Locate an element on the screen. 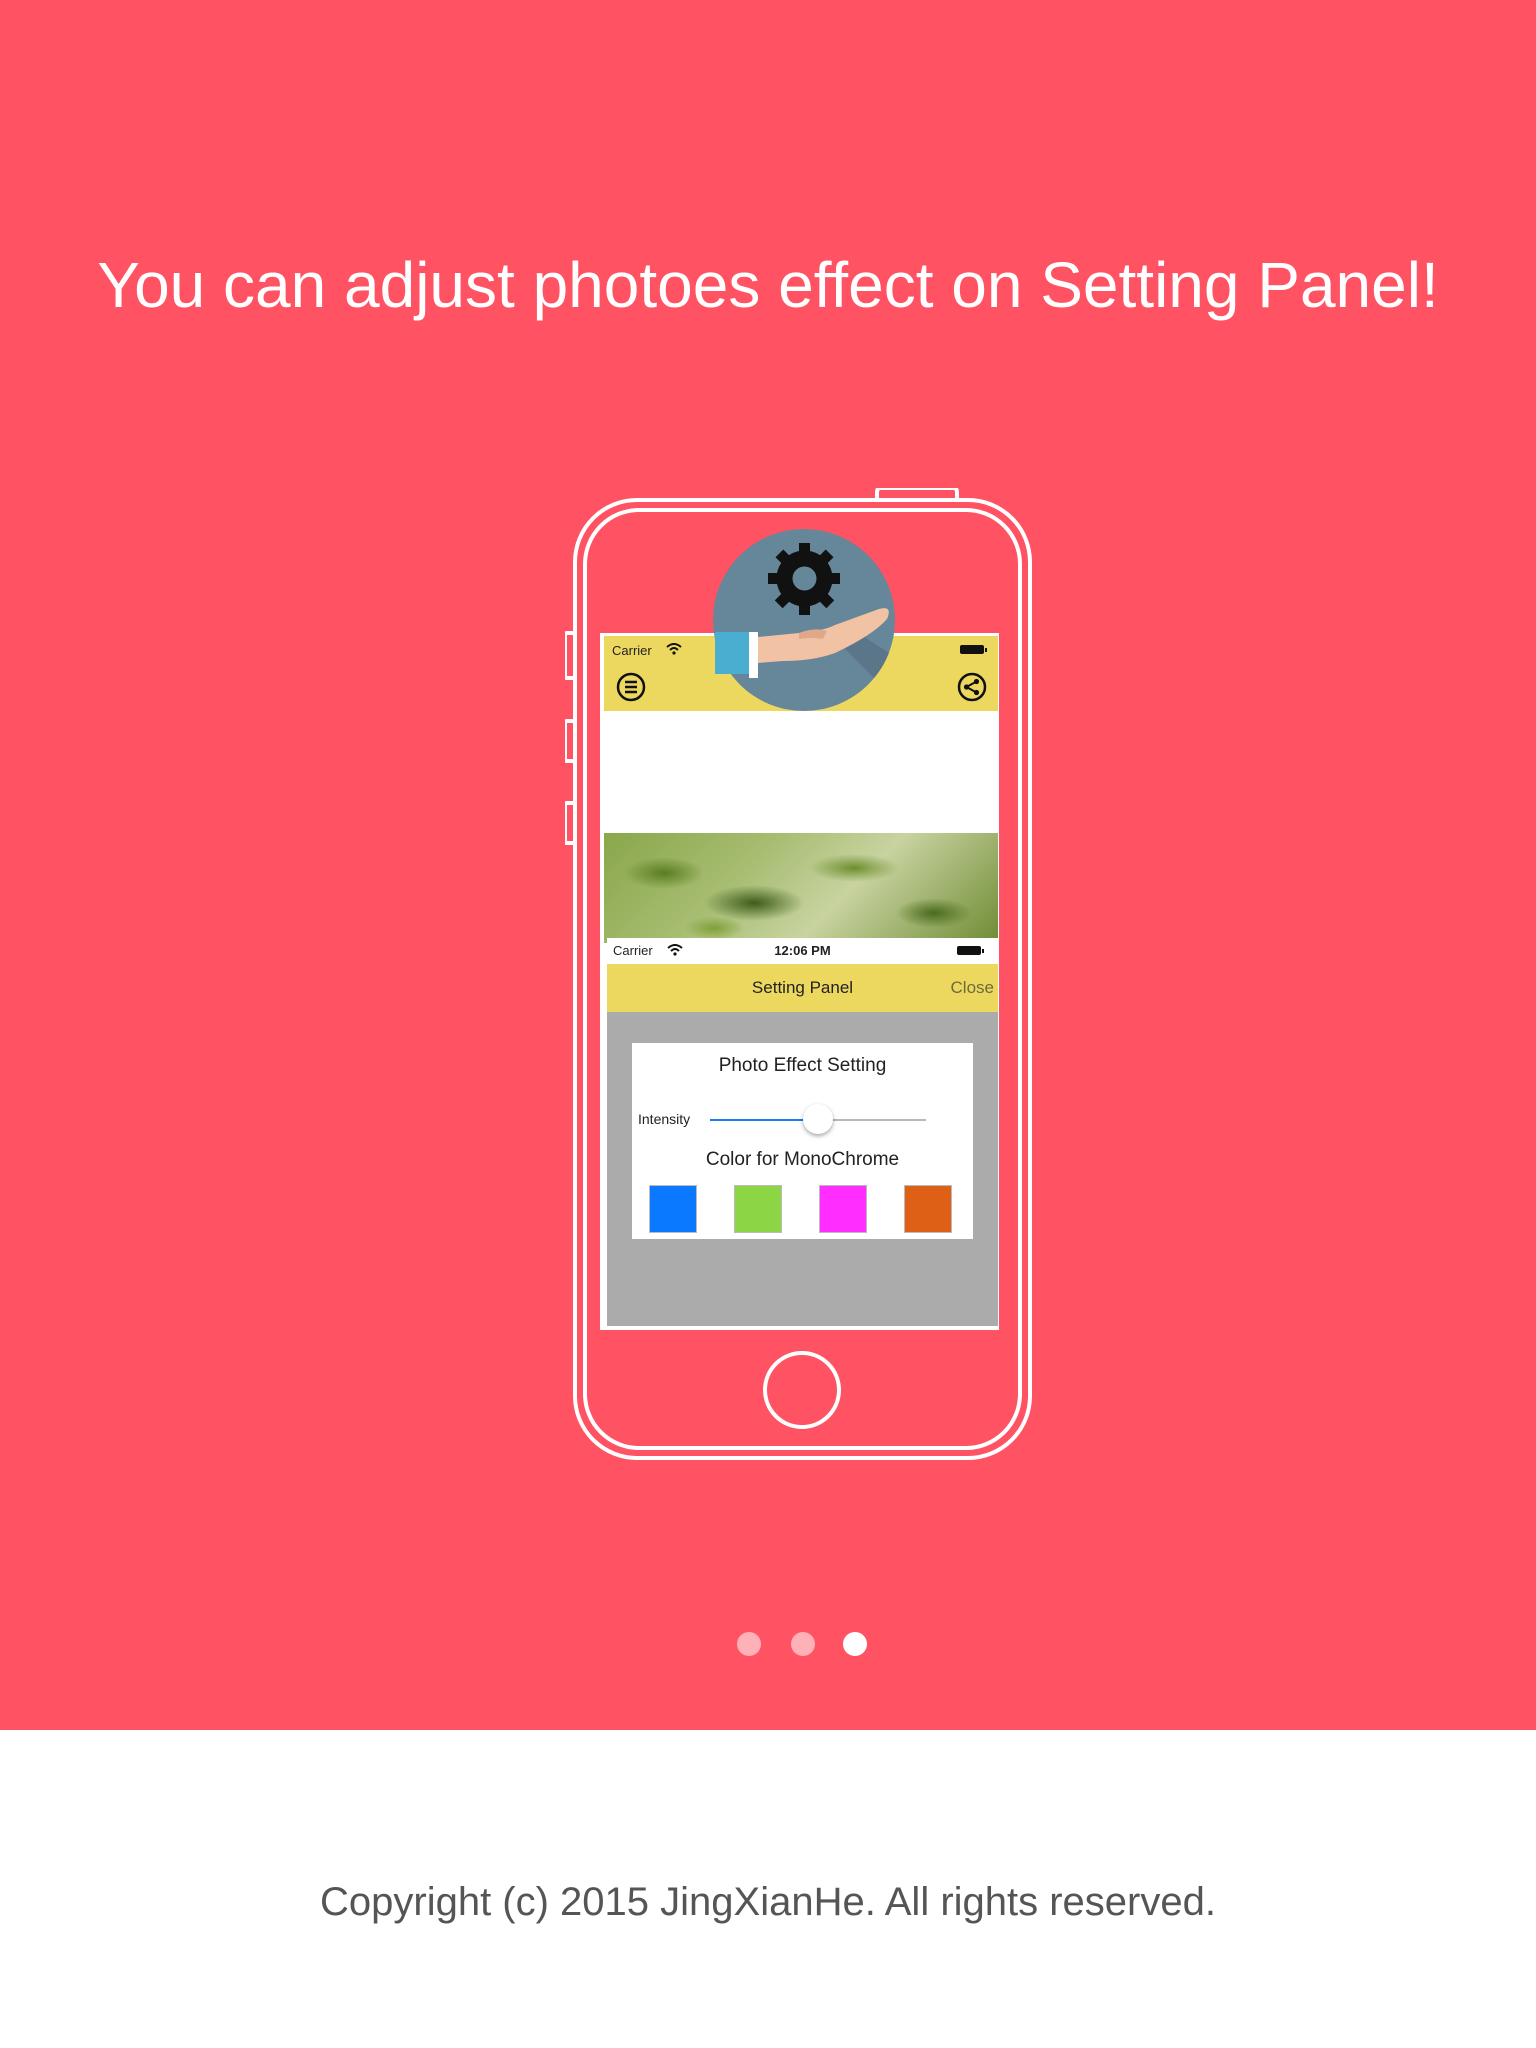  swatch-magenta is located at coordinates (843, 1209).